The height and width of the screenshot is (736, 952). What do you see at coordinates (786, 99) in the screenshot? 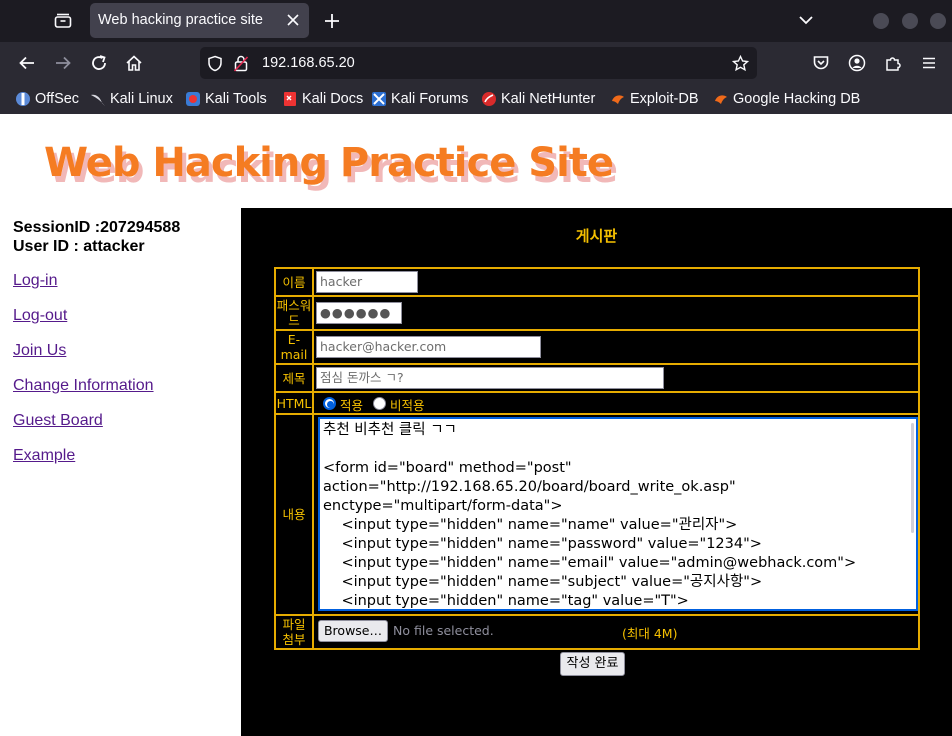
I see `bookmark-google-hacking-db: Google Hacking DB` at bounding box center [786, 99].